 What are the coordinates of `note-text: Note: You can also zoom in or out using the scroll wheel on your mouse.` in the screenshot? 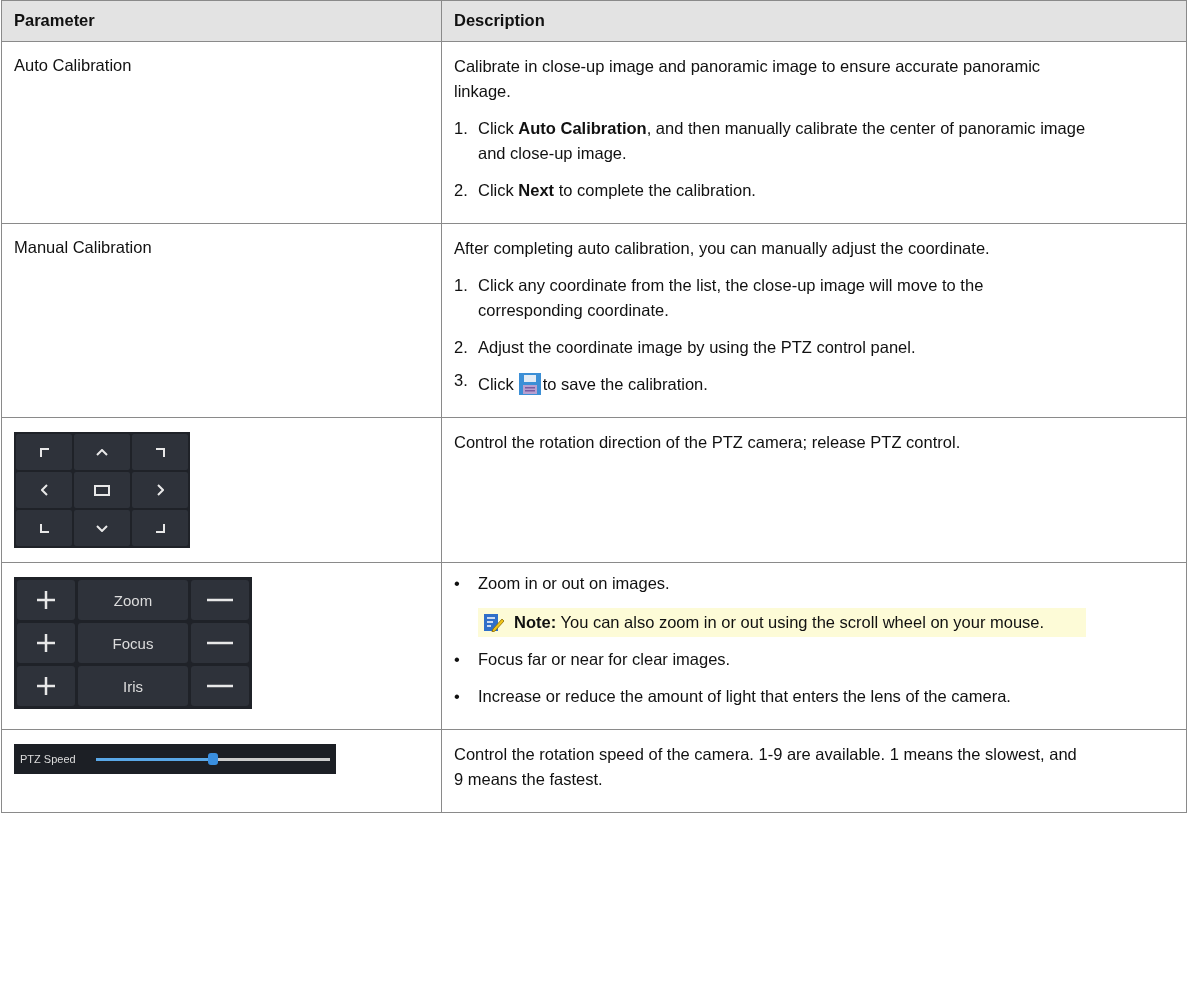 It's located at (779, 622).